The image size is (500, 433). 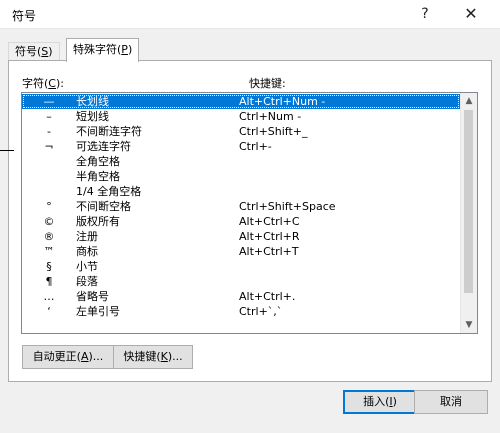 What do you see at coordinates (269, 221) in the screenshot?
I see `row-shortcut: Alt+Ctrl+C` at bounding box center [269, 221].